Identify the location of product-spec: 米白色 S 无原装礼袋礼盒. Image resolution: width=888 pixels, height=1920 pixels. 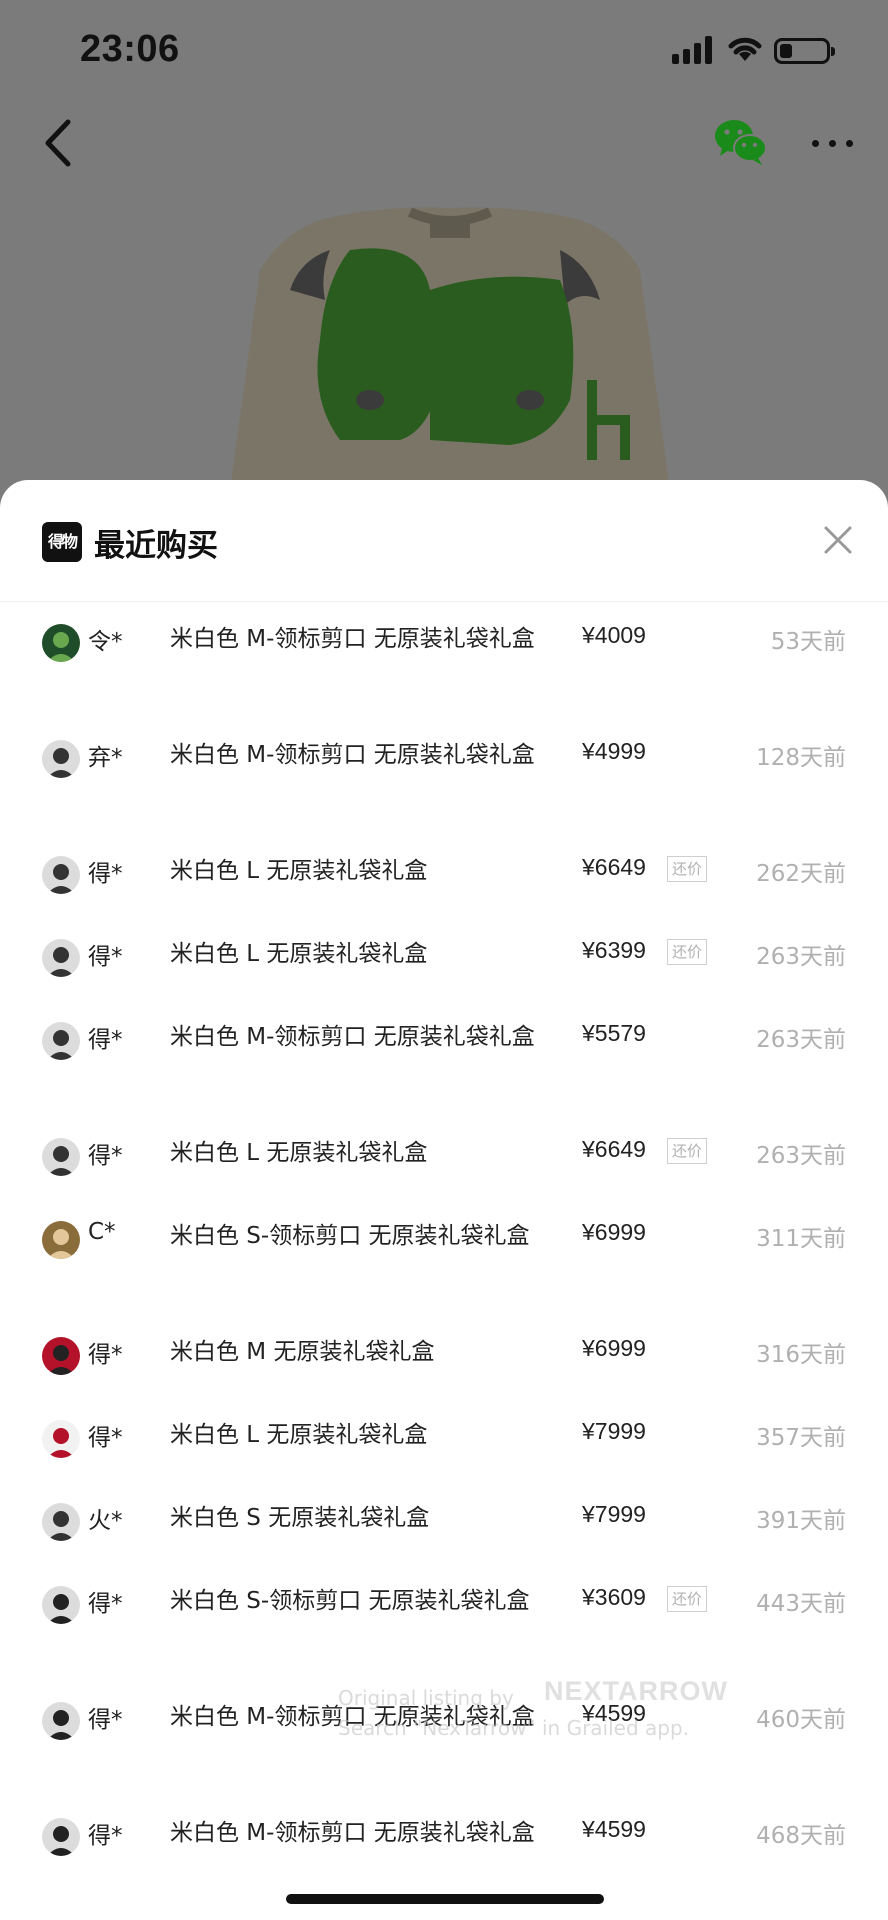
(300, 1518).